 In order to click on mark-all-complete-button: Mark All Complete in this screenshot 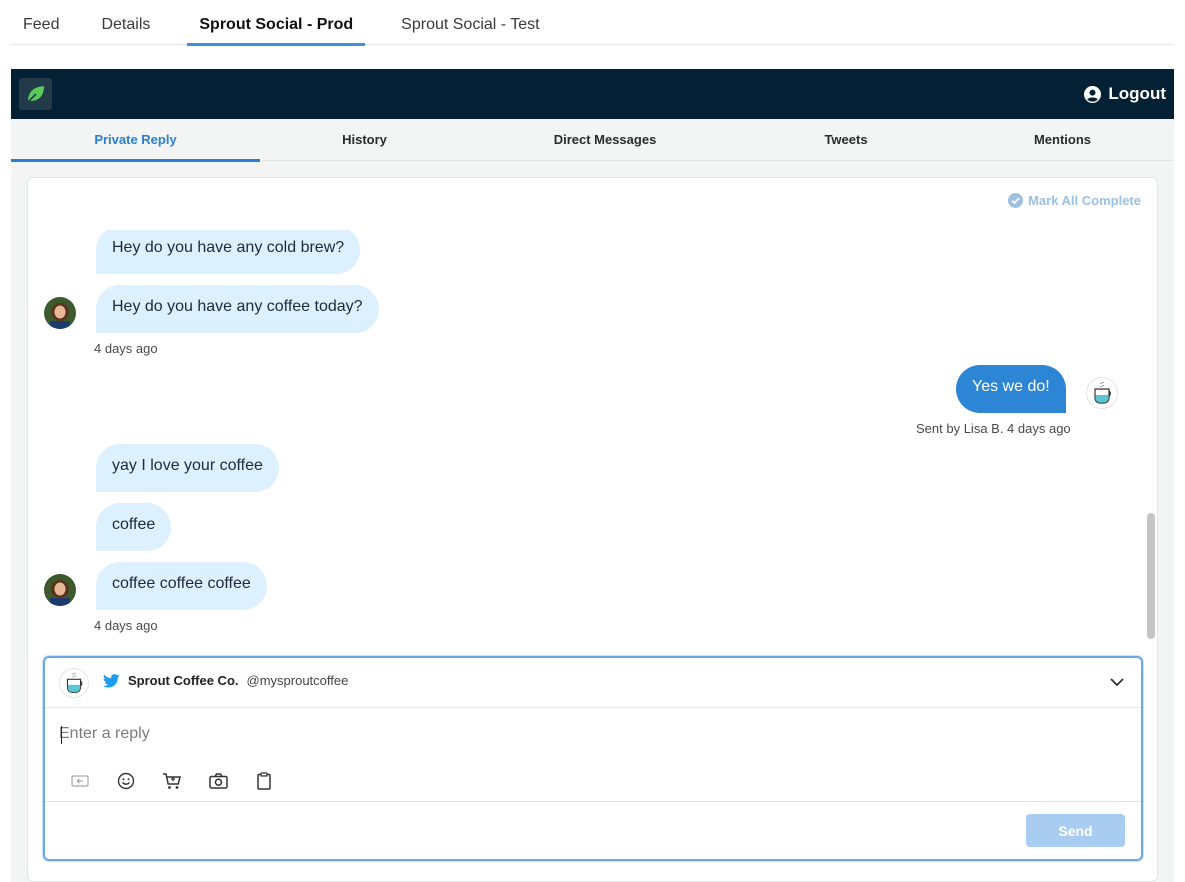, I will do `click(1074, 200)`.